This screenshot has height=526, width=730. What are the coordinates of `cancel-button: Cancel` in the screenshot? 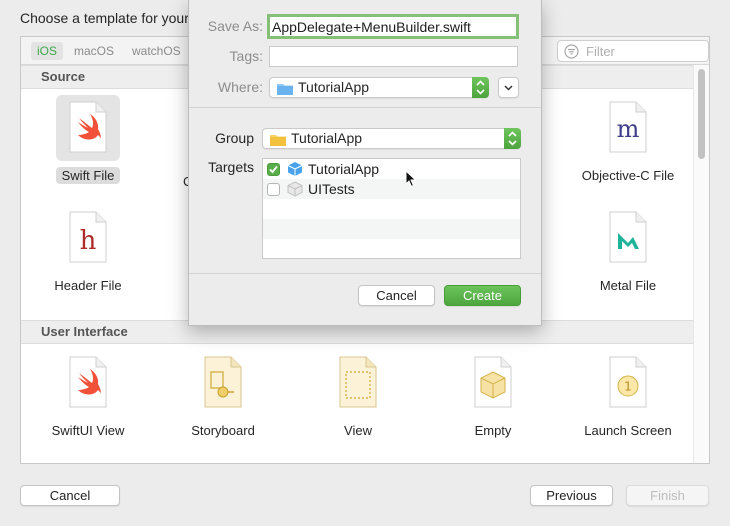 It's located at (70, 495).